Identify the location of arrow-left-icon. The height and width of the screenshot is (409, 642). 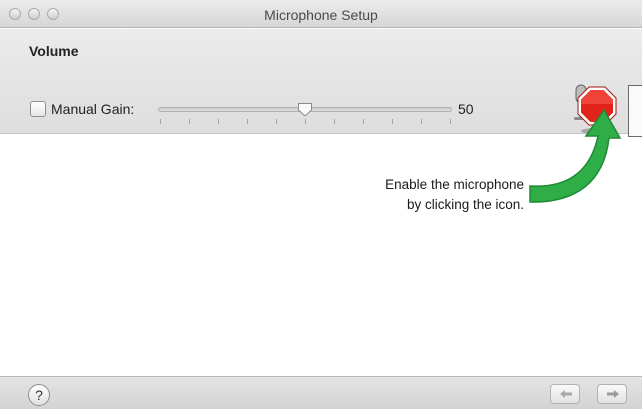
(566, 394).